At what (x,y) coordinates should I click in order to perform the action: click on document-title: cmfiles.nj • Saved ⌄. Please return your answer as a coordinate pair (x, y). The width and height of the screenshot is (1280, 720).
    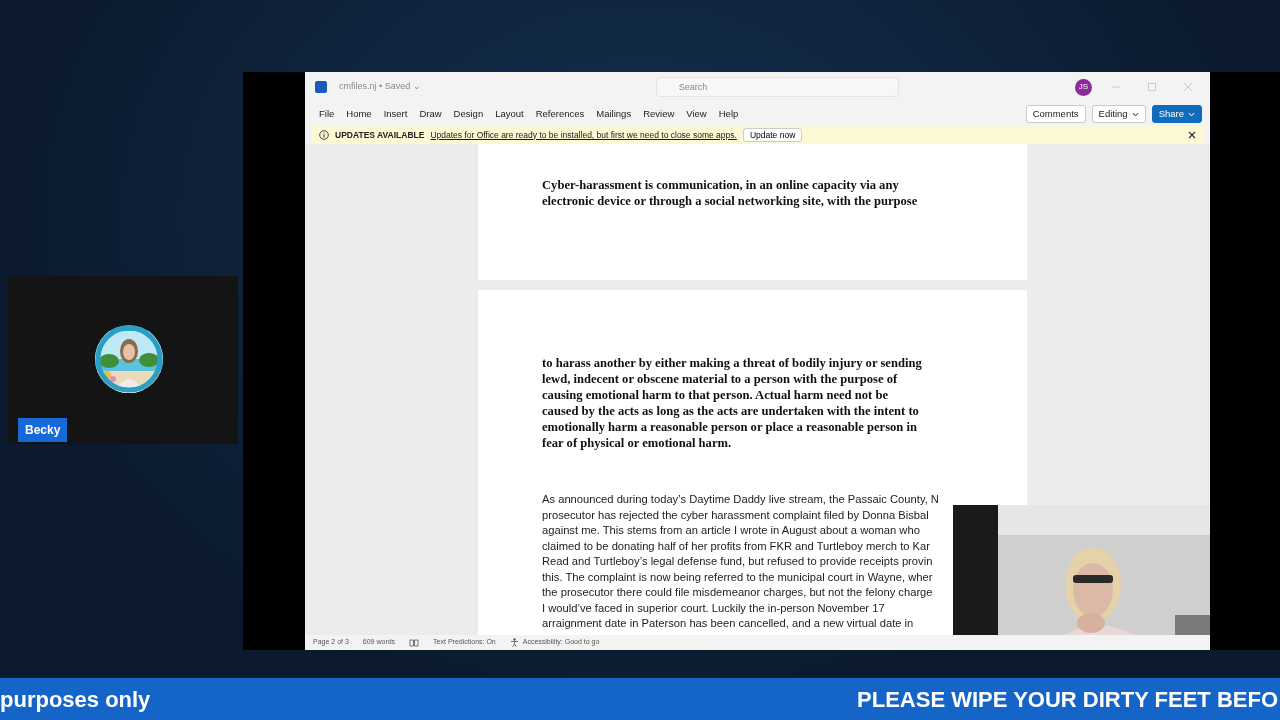
    Looking at the image, I should click on (380, 87).